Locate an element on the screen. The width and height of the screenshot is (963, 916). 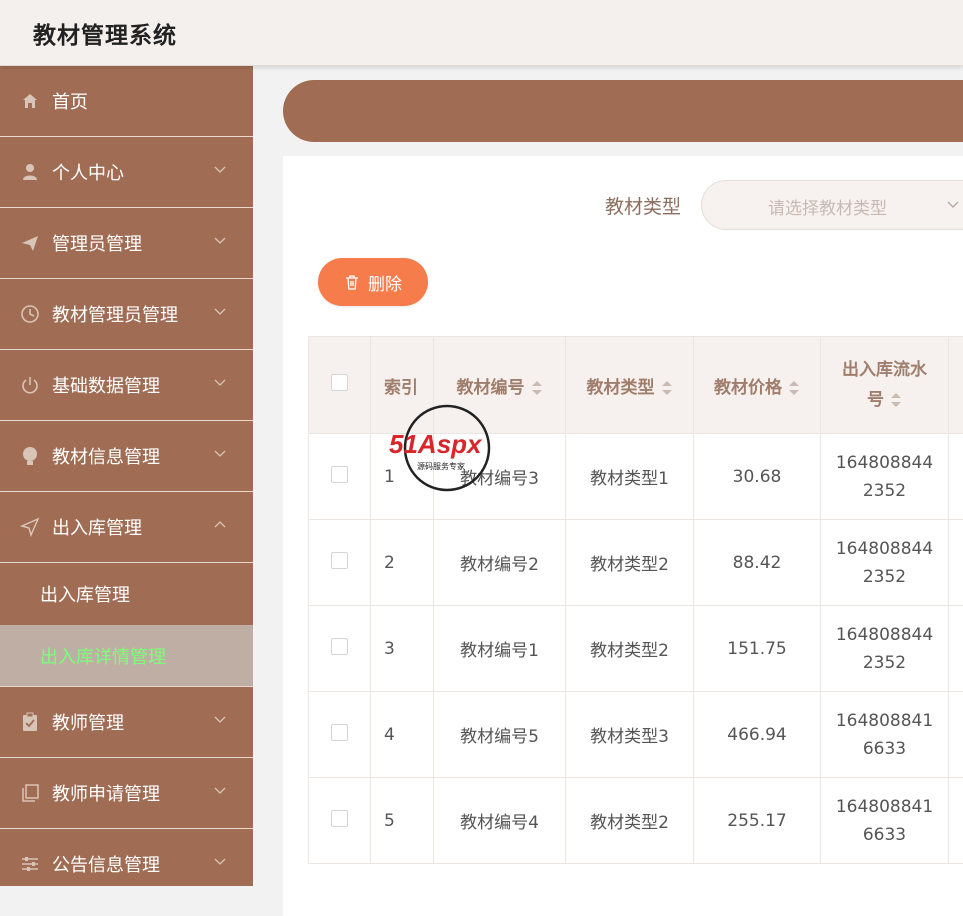
cell-index: 2 is located at coordinates (402, 563).